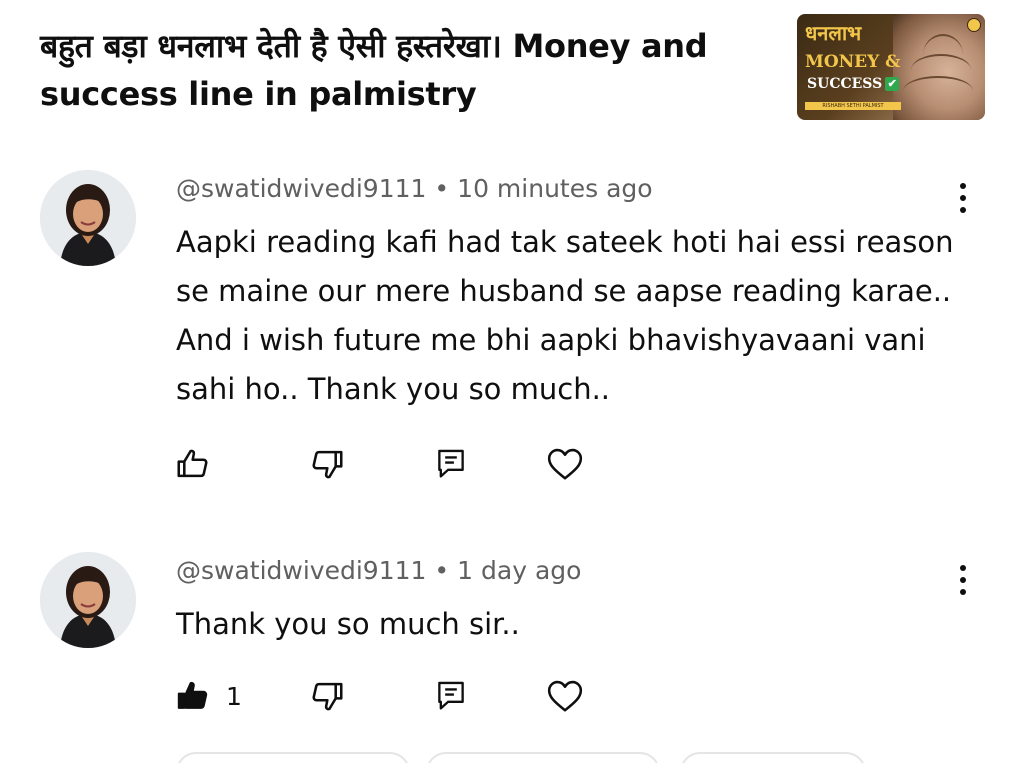 The height and width of the screenshot is (763, 1024). I want to click on like-button: 1, so click(208, 696).